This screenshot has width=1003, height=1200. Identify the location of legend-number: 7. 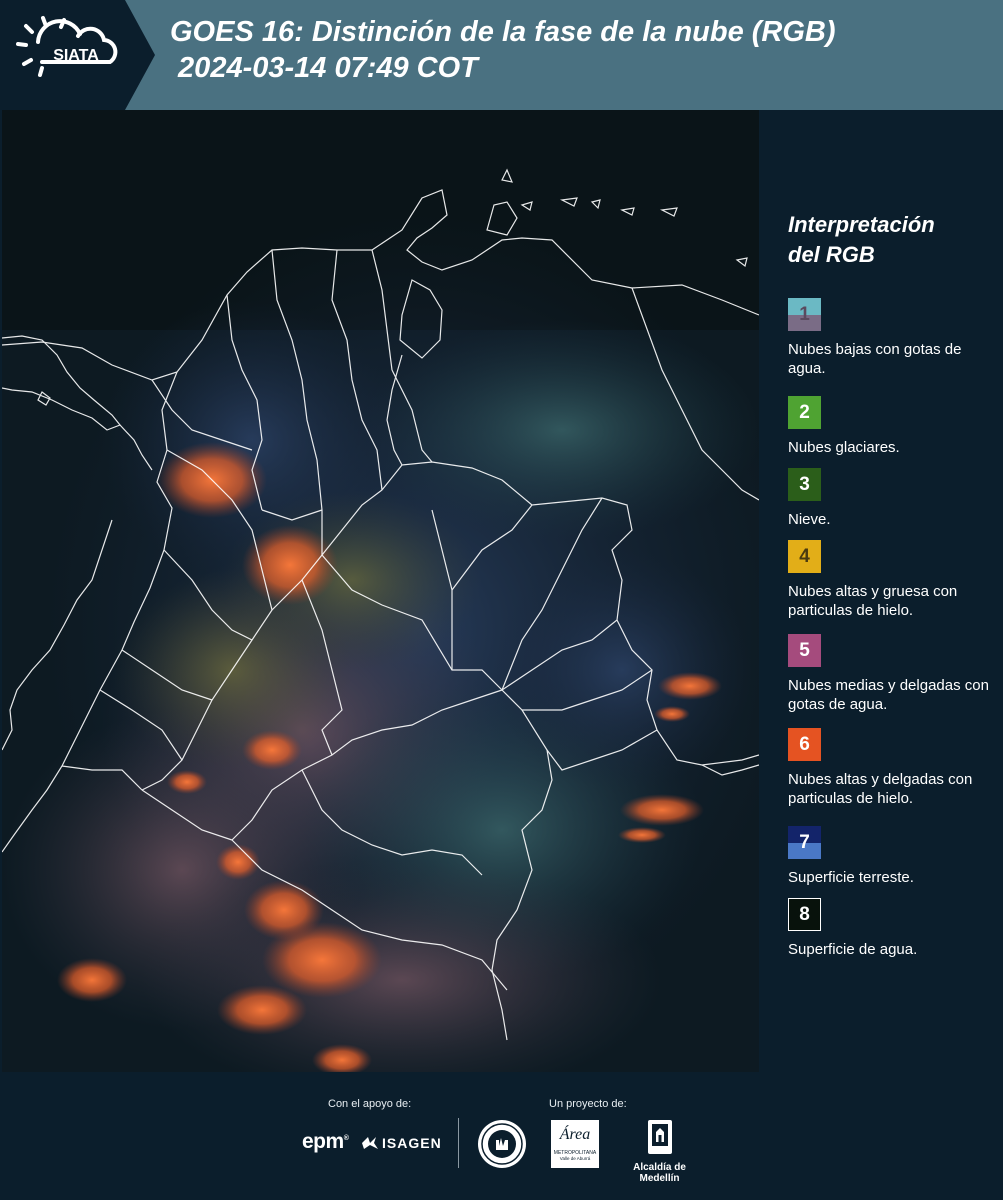
(804, 842).